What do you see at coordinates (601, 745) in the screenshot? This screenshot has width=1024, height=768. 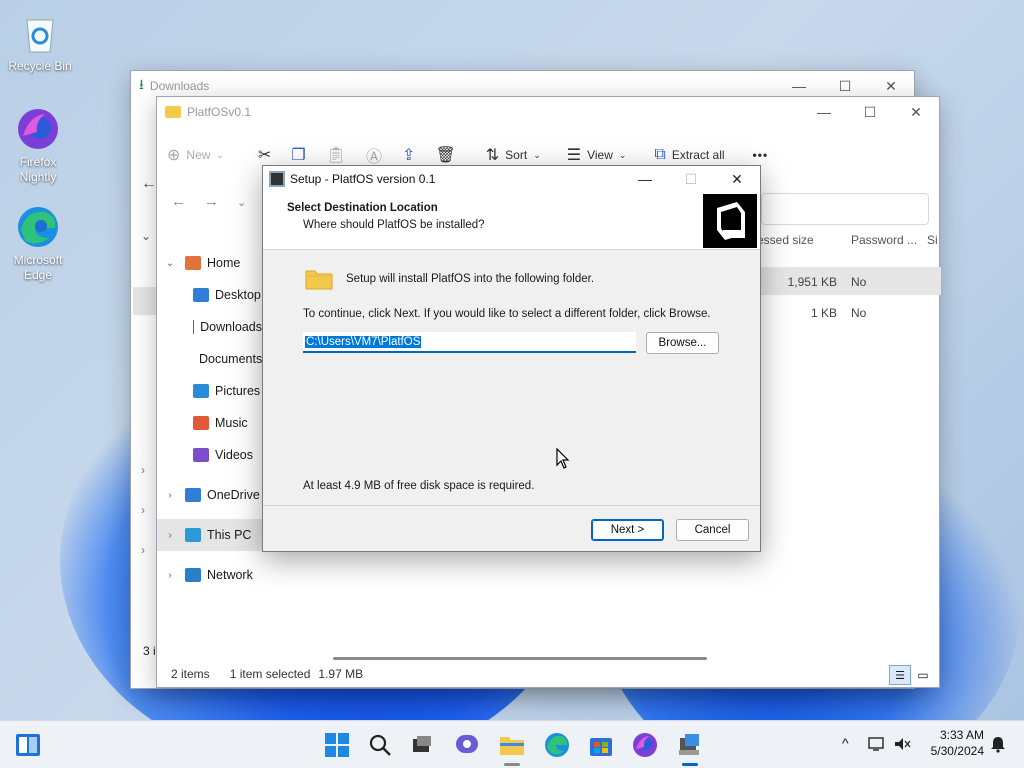 I see `store-icon` at bounding box center [601, 745].